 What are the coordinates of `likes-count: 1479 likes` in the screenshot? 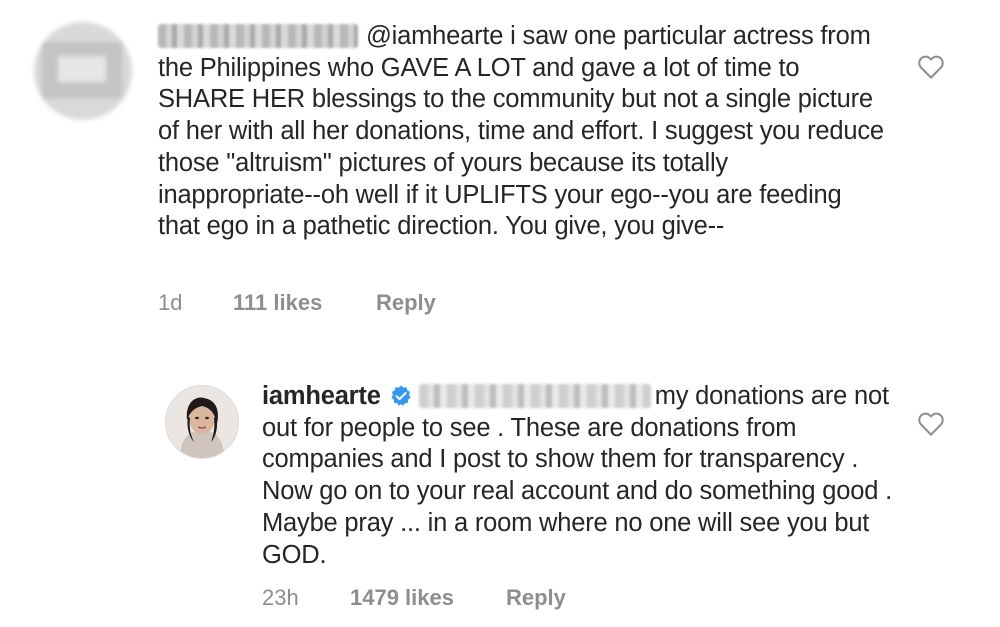 It's located at (402, 598).